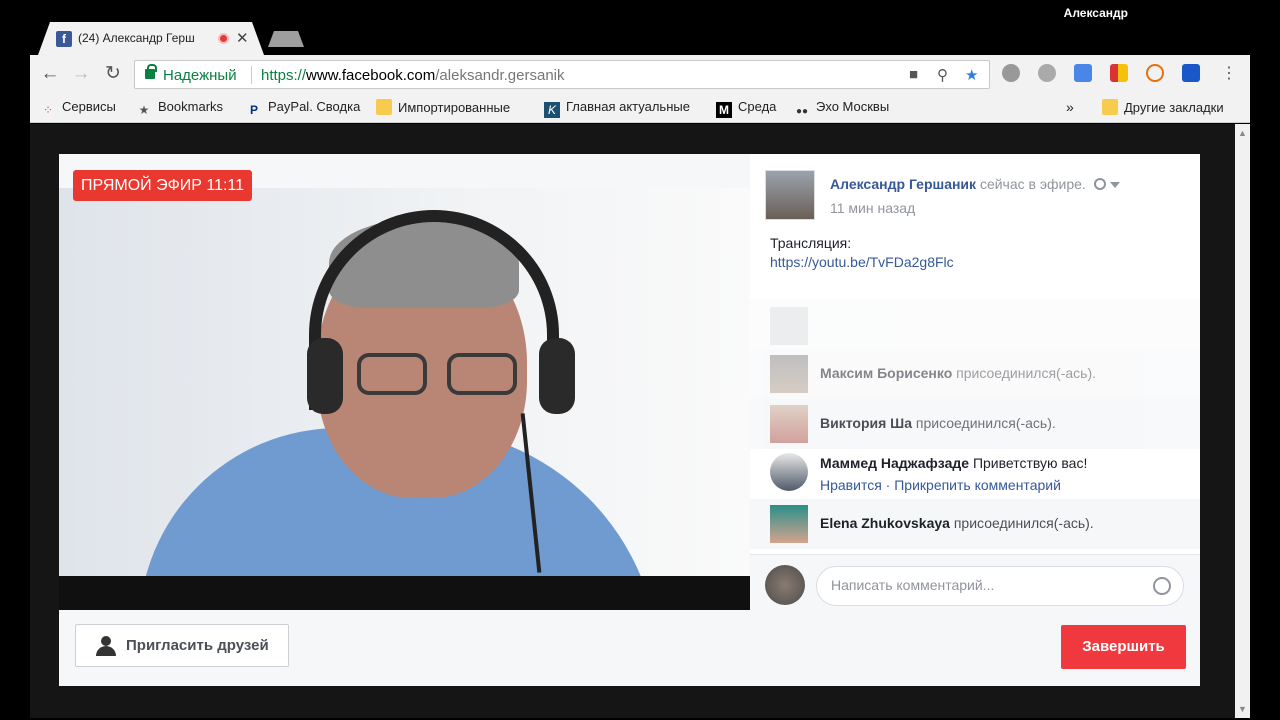 The width and height of the screenshot is (1280, 720). I want to click on secure-label: Надежный, so click(200, 75).